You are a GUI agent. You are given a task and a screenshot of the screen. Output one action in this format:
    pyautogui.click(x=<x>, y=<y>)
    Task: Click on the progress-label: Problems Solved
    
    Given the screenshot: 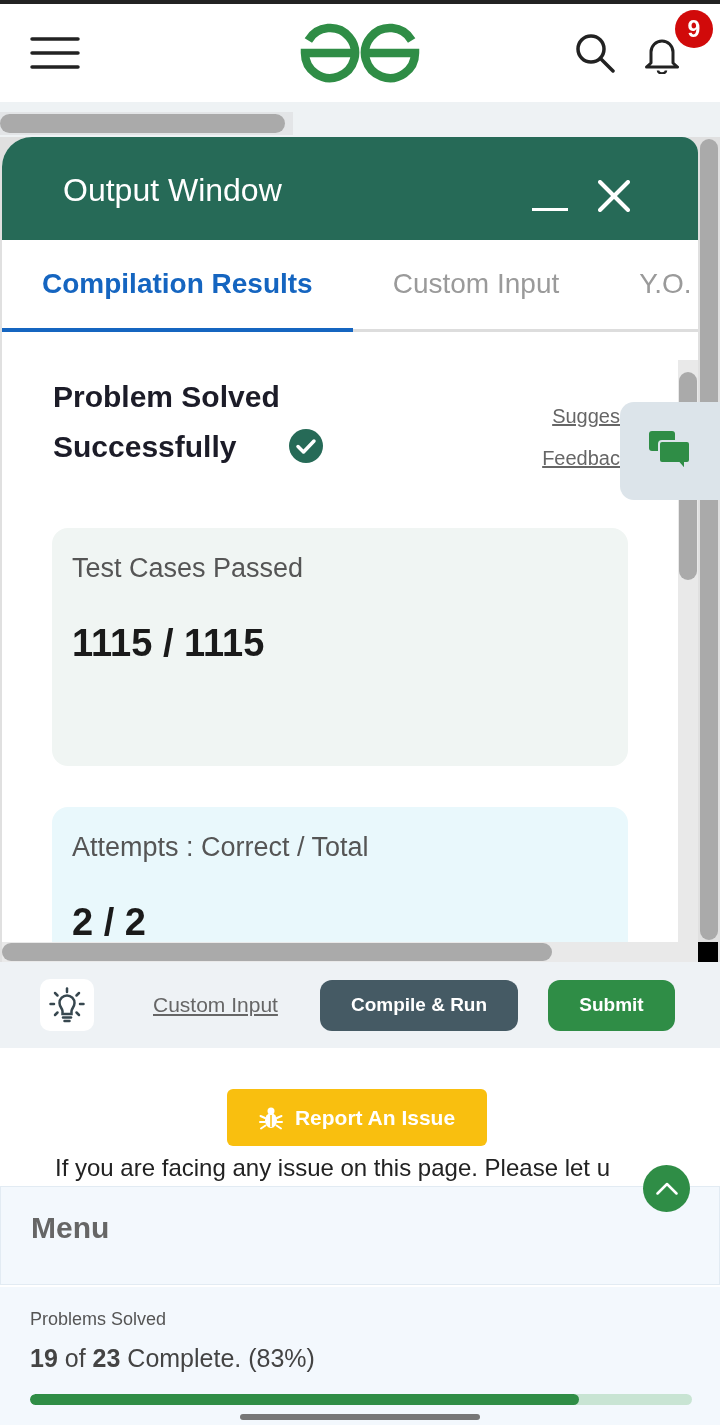 What is the action you would take?
    pyautogui.click(x=98, y=1319)
    